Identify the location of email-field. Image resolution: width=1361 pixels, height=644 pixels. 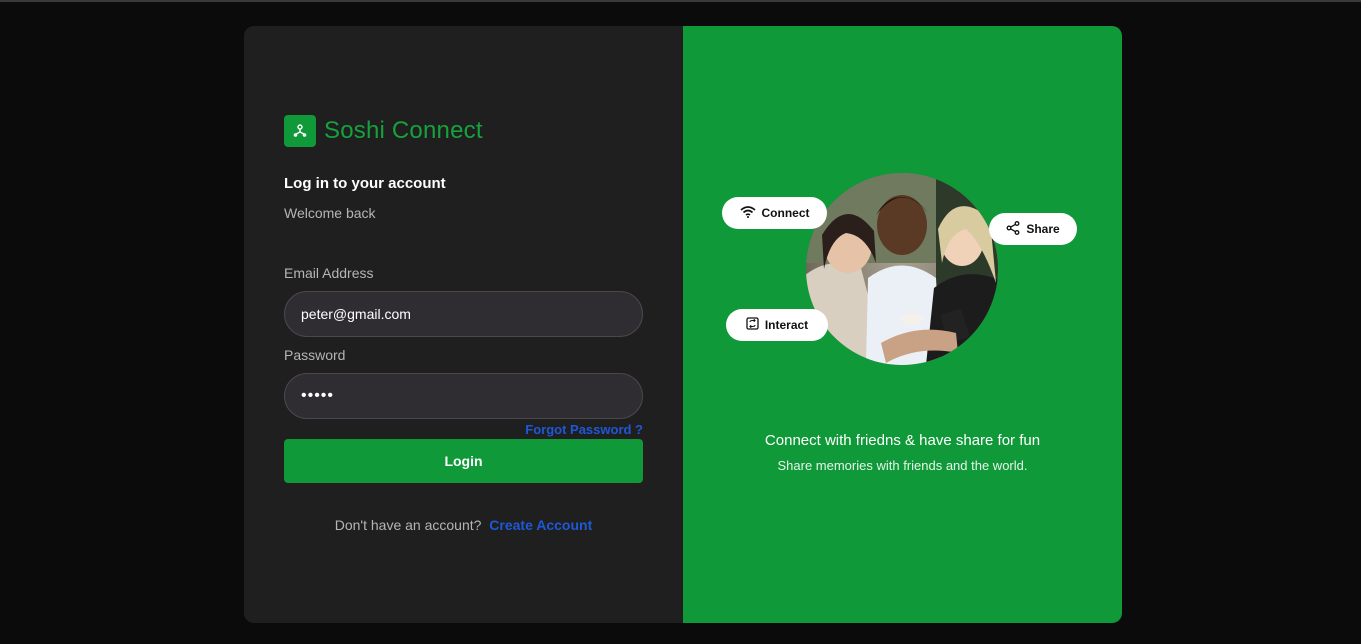
(463, 314).